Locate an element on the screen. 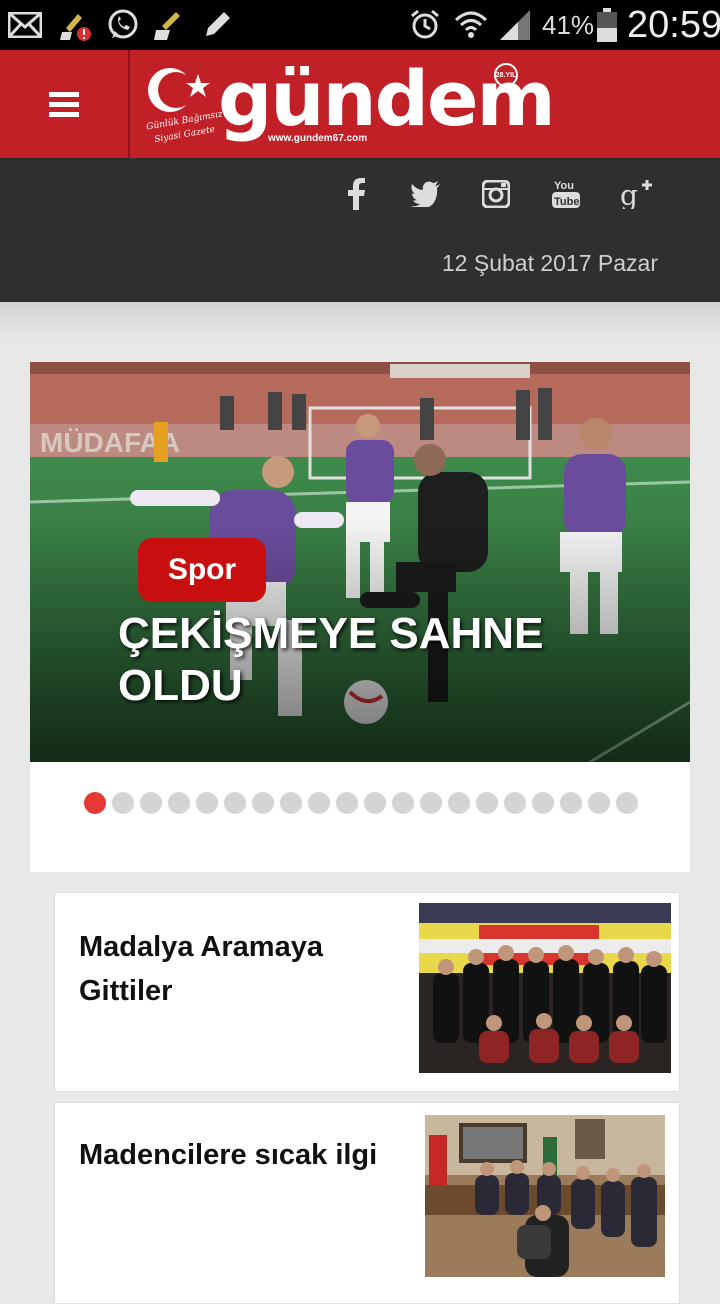 This screenshot has height=1304, width=720. pencil-icon is located at coordinates (217, 25).